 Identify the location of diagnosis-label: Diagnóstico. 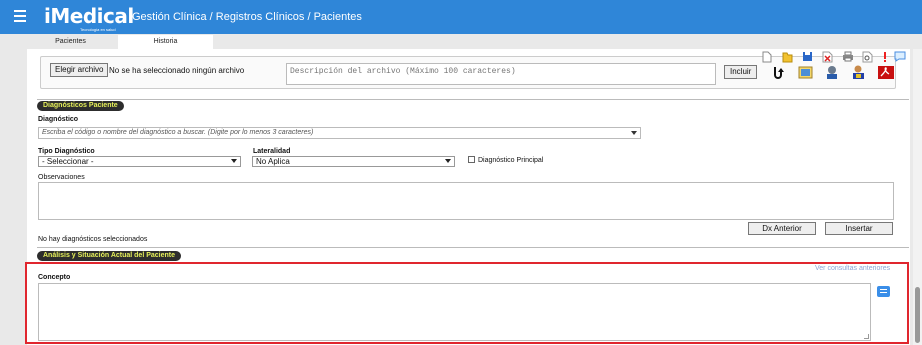
(58, 119).